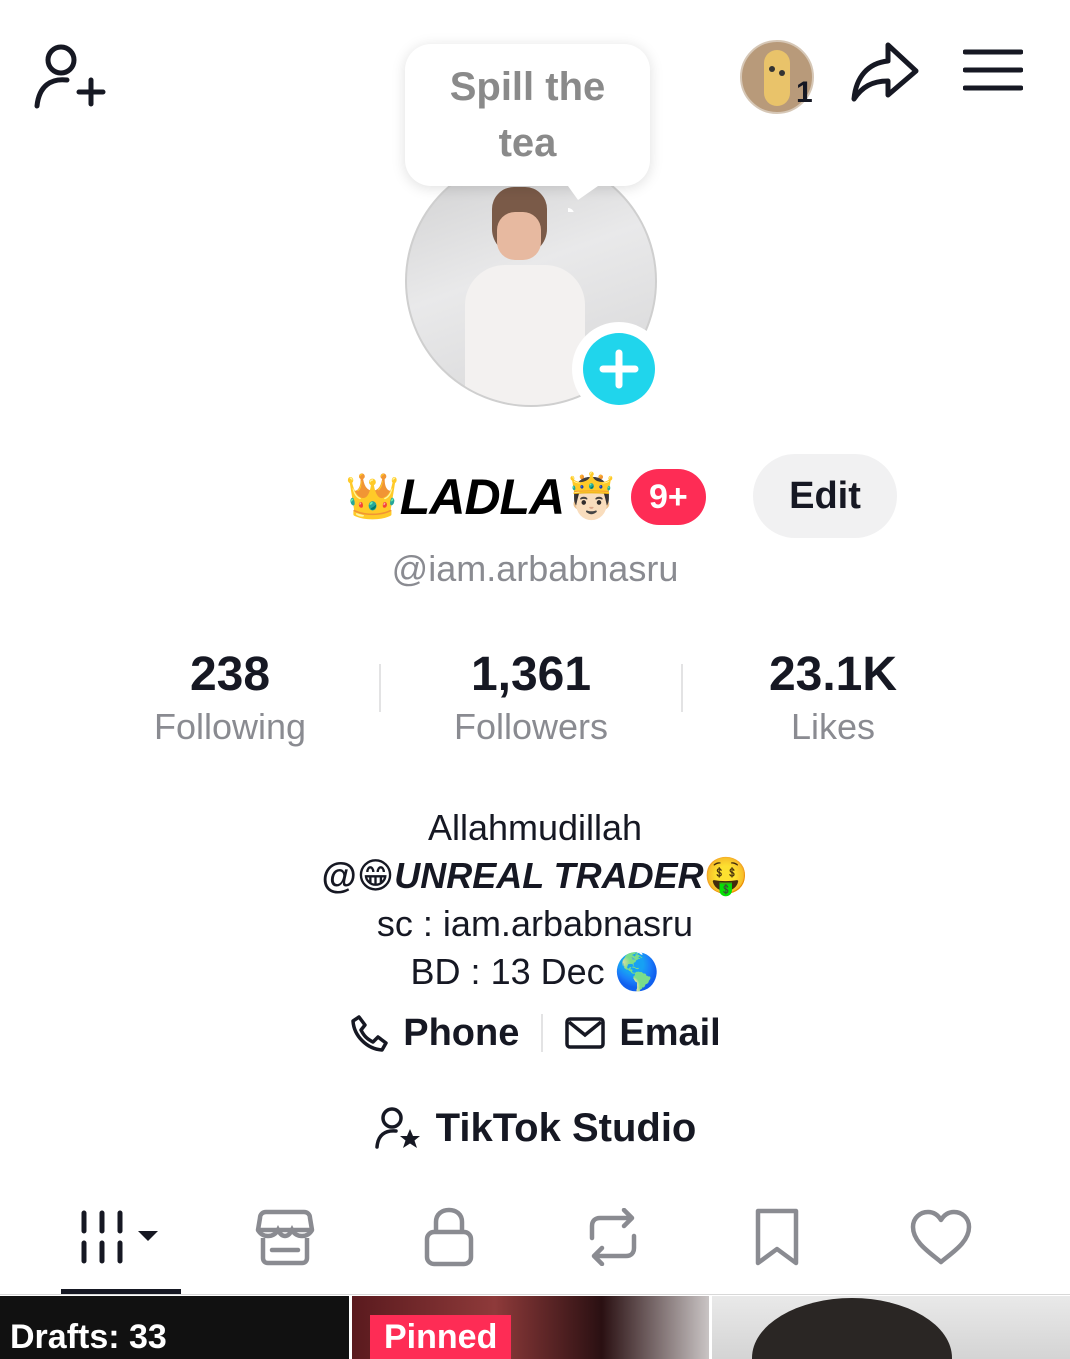  Describe the element at coordinates (670, 1032) in the screenshot. I see `email-label: Email` at that location.